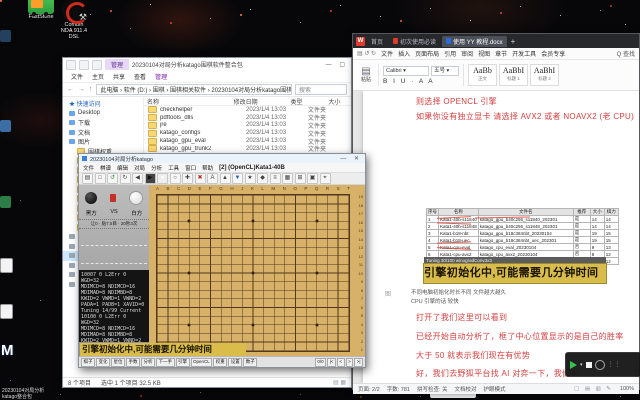 The image size is (640, 400). I want to click on tab-doc1: 初次使用必读, so click(414, 41).